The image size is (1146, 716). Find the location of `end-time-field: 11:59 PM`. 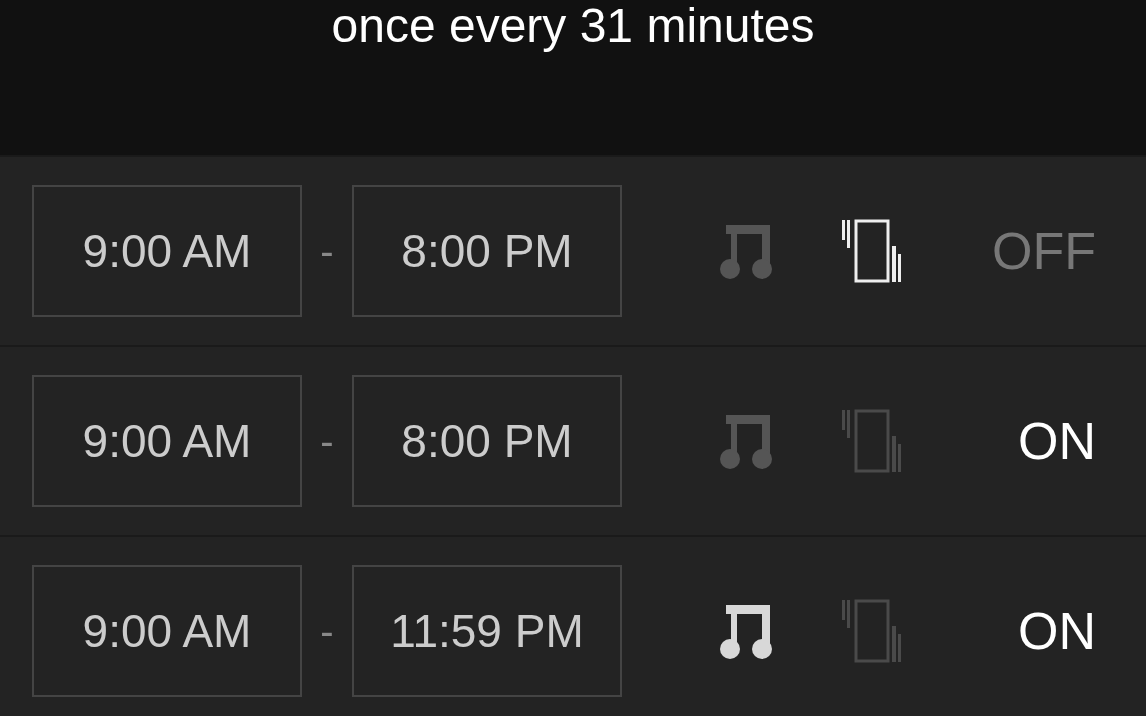

end-time-field: 11:59 PM is located at coordinates (487, 631).